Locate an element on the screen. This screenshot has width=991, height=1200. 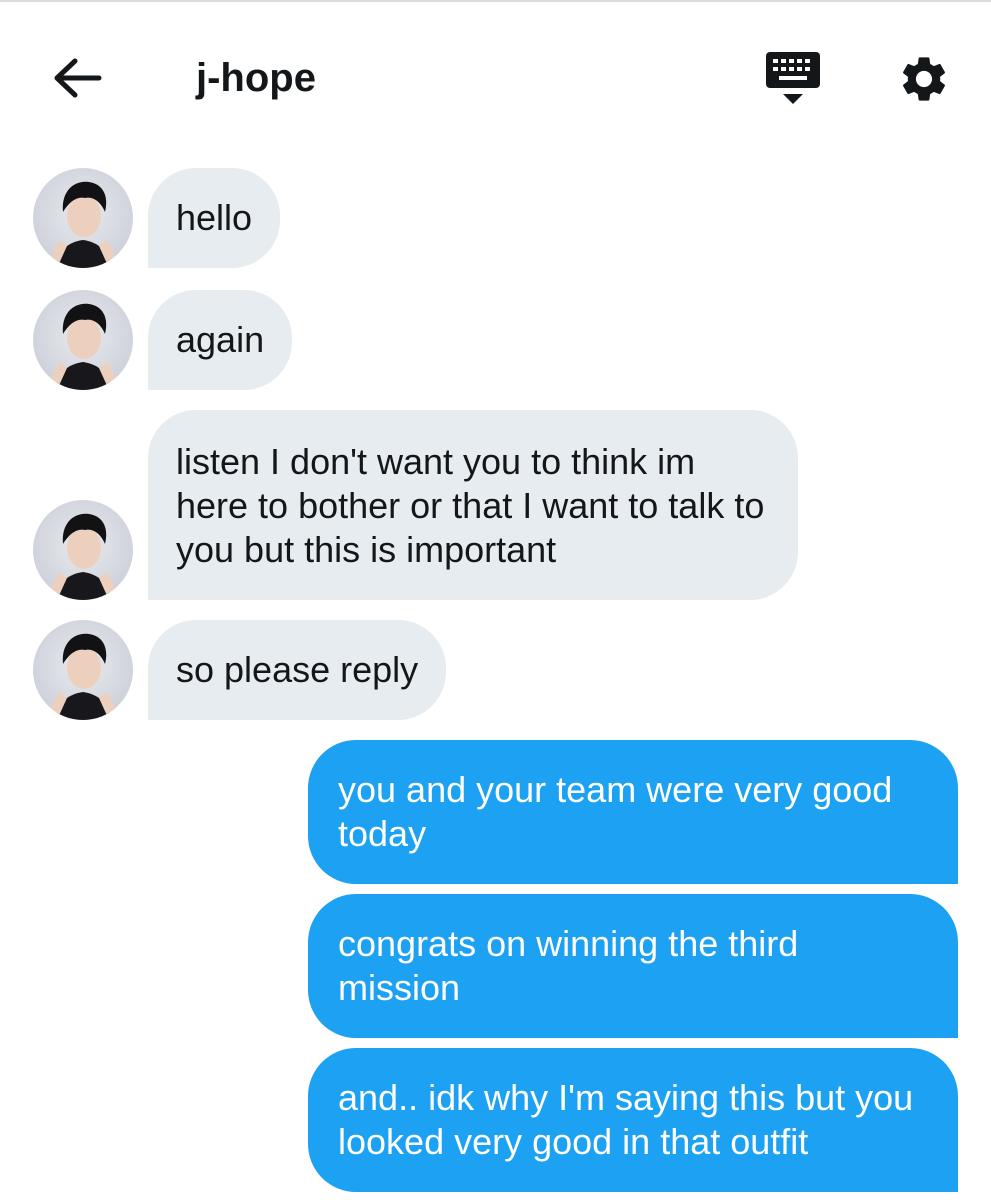
settings-button is located at coordinates (924, 79).